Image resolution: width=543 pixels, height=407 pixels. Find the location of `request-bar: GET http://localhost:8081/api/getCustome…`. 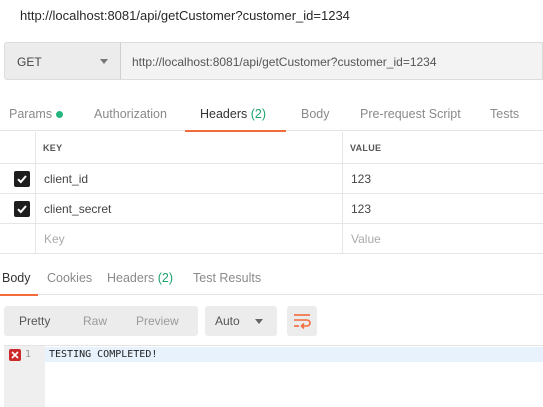

request-bar: GET http://localhost:8081/api/getCustome… is located at coordinates (273, 61).